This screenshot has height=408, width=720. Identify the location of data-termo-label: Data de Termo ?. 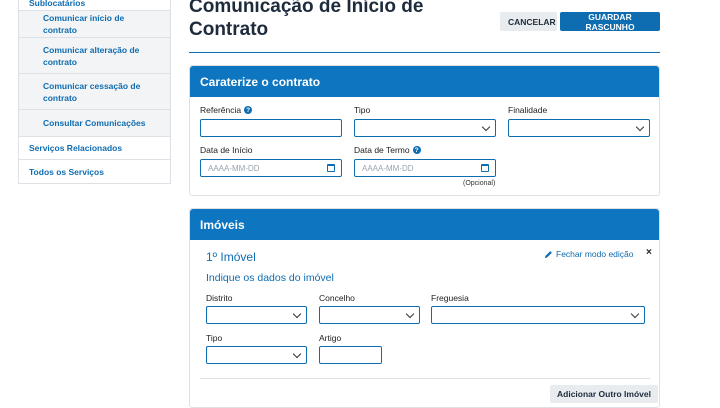
(387, 150).